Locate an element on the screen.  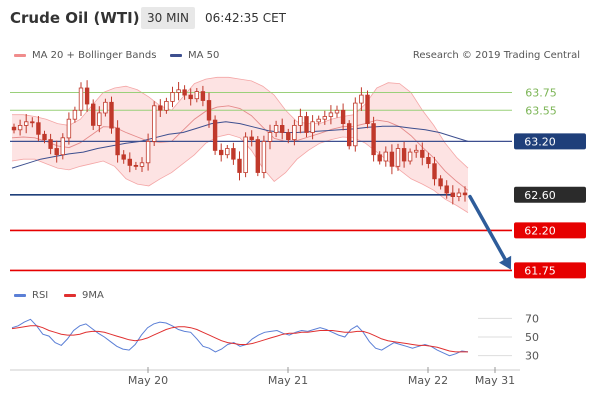
legend-rsi: RSI is located at coordinates (31, 295).